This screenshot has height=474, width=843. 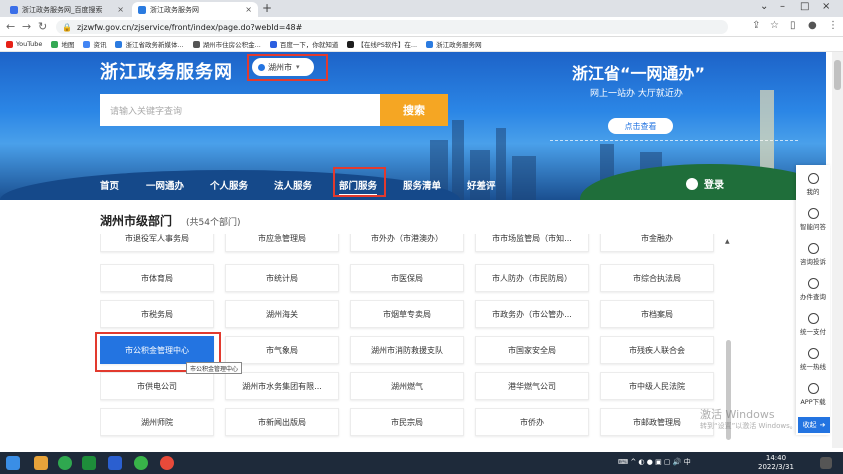 I want to click on department-item: 市外办（市港澳办）, so click(x=407, y=243).